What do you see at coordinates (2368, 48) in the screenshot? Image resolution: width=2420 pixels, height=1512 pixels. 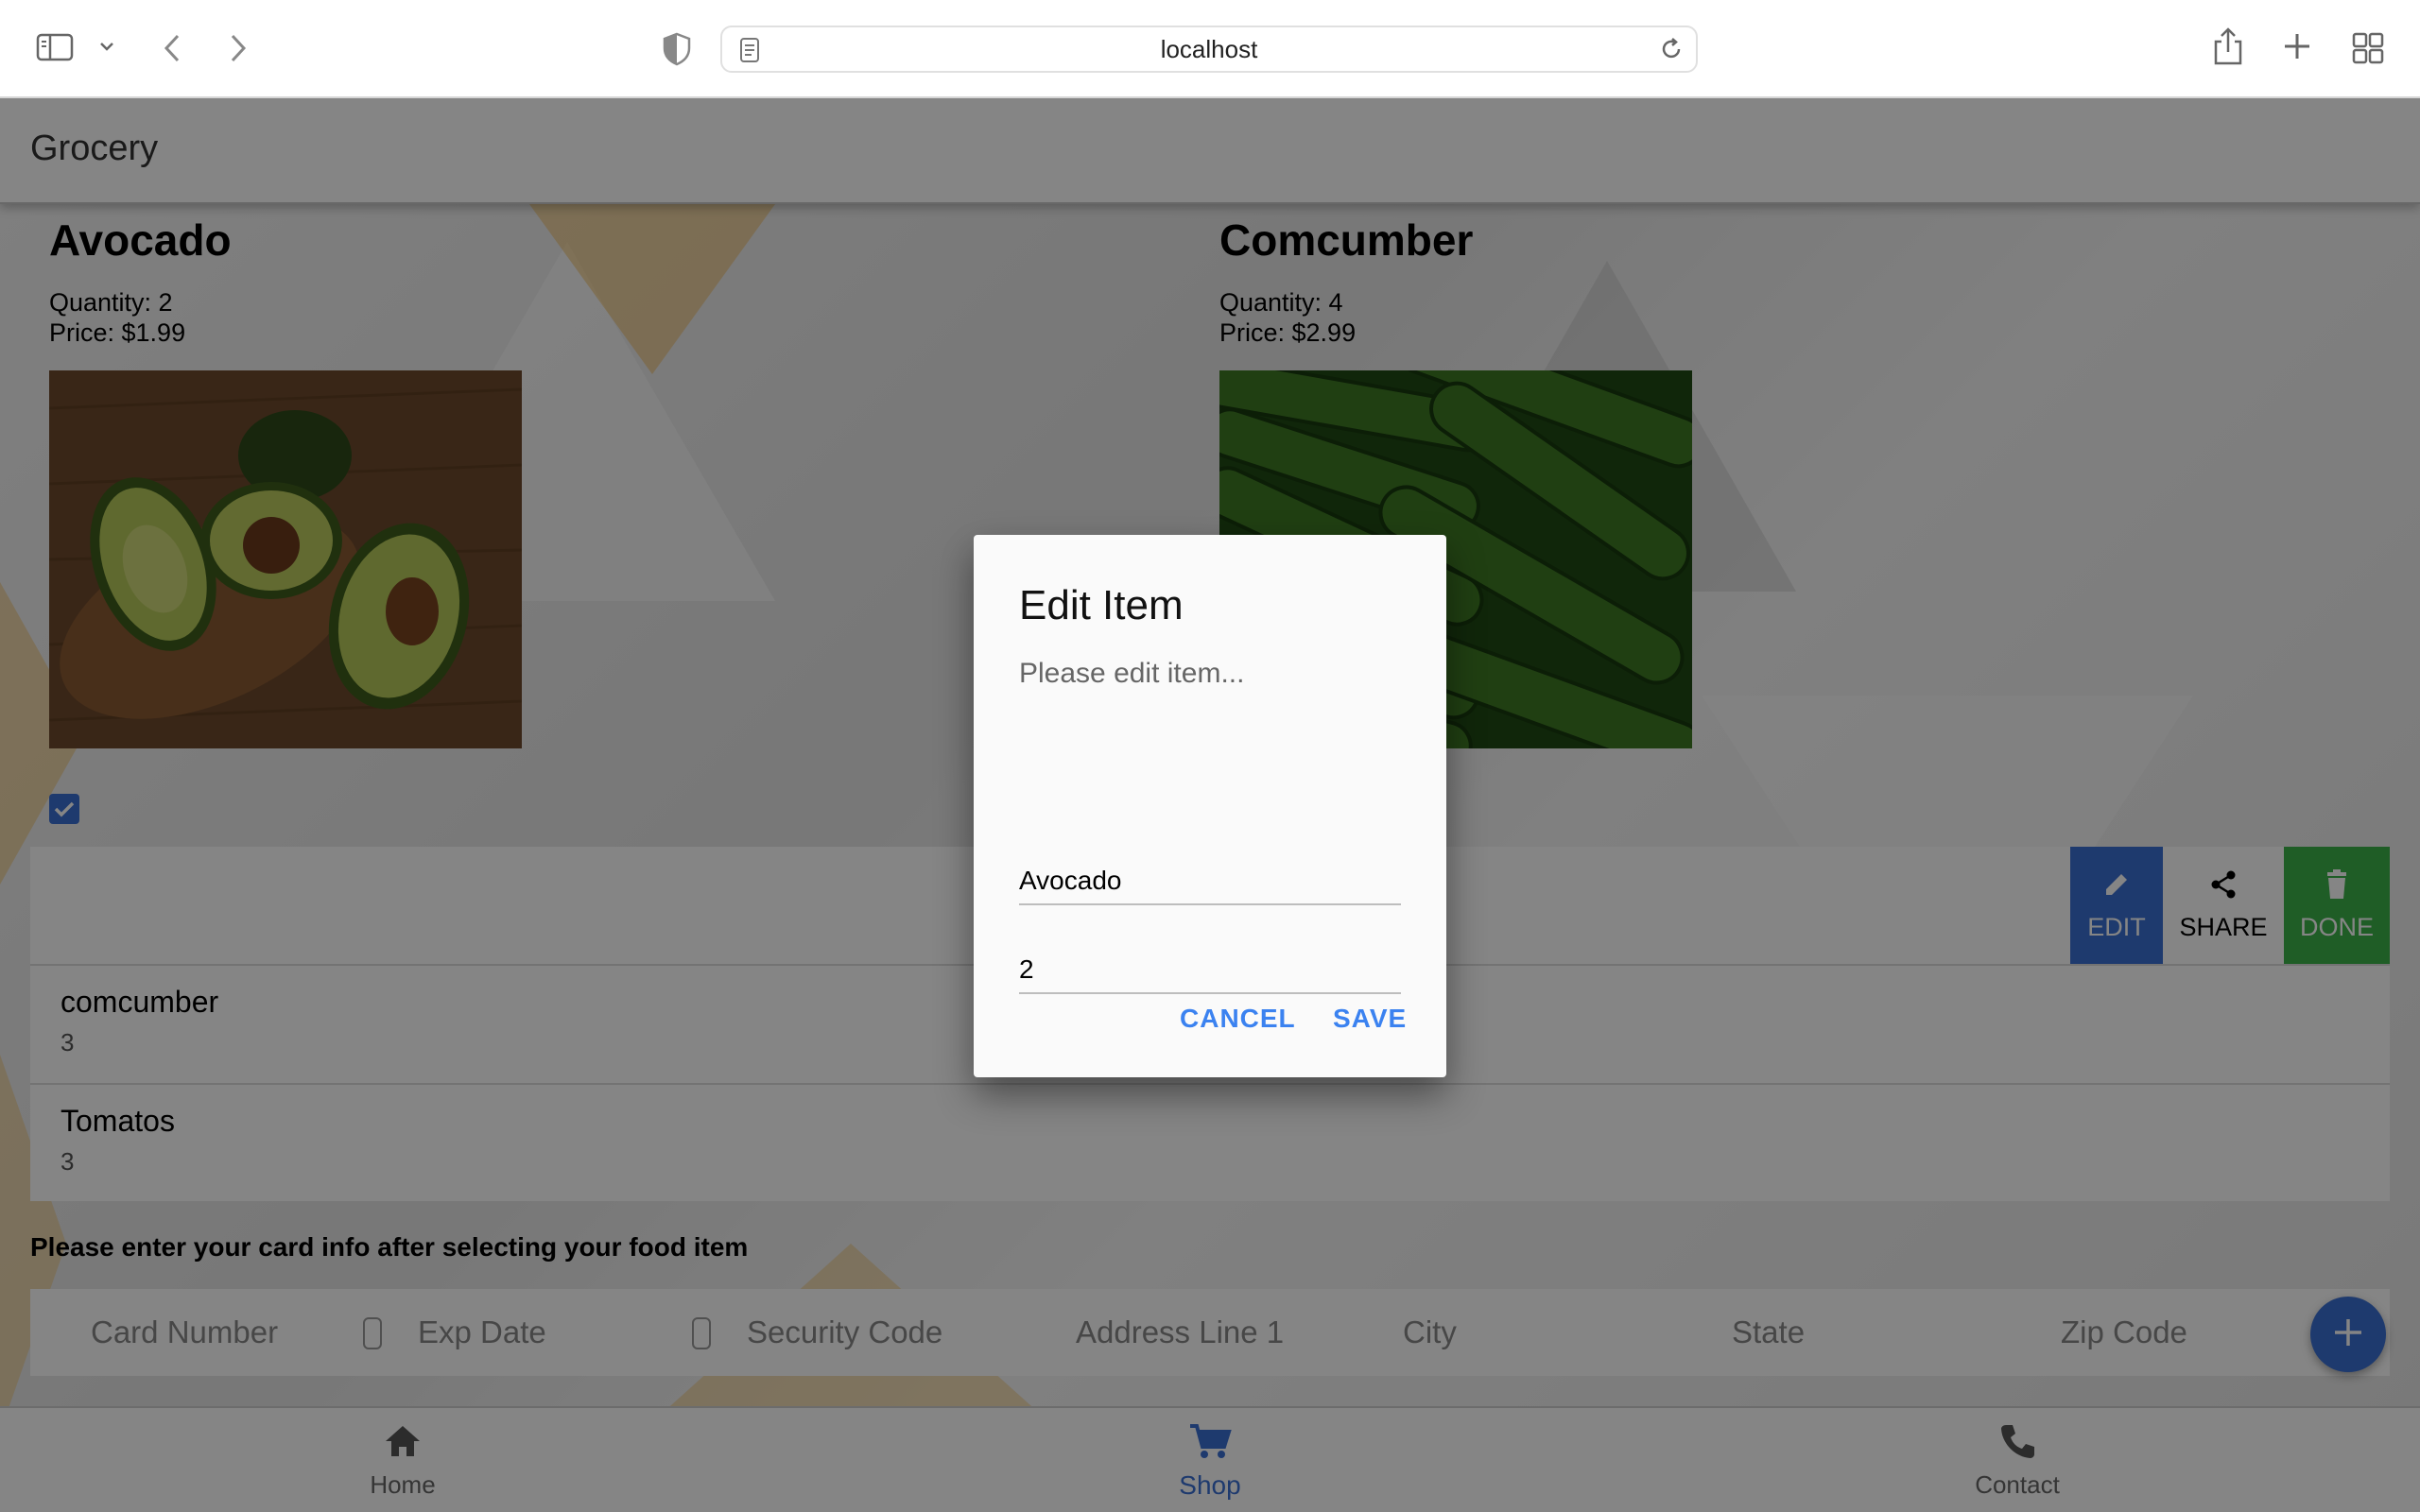 I see `tab-overview-icon` at bounding box center [2368, 48].